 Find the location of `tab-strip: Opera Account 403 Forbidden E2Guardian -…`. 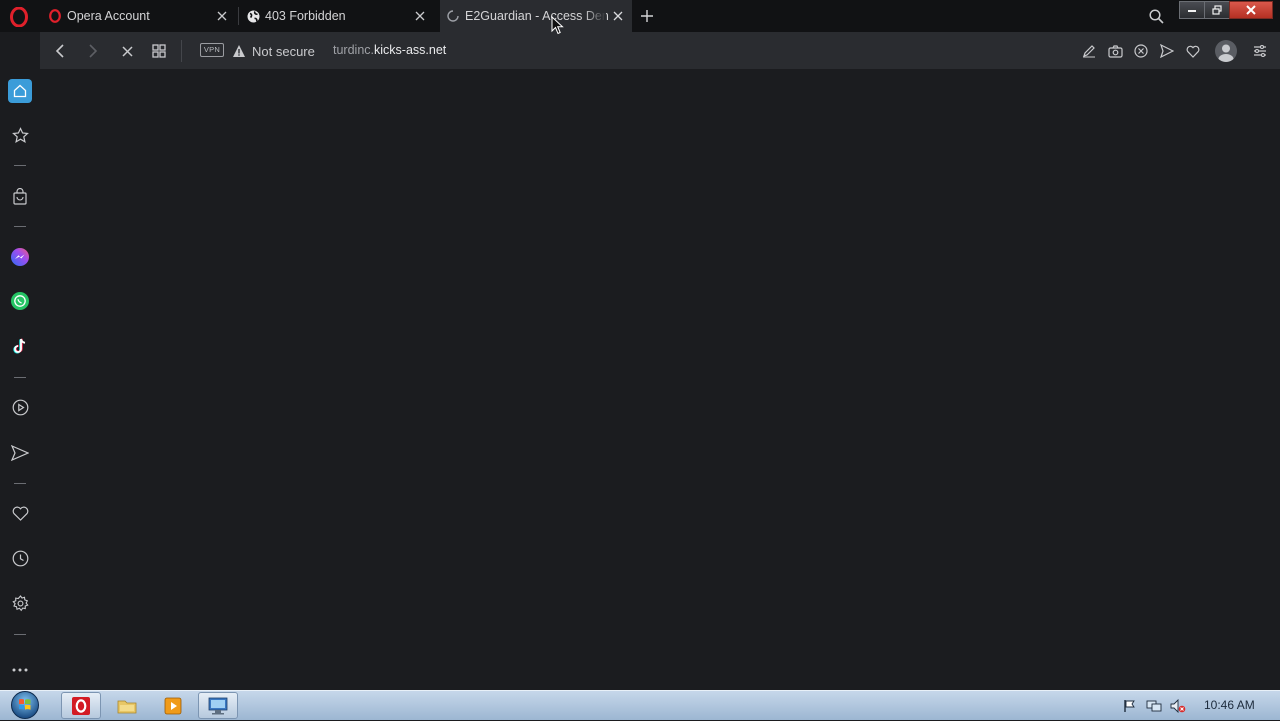

tab-strip: Opera Account 403 Forbidden E2Guardian -… is located at coordinates (640, 16).